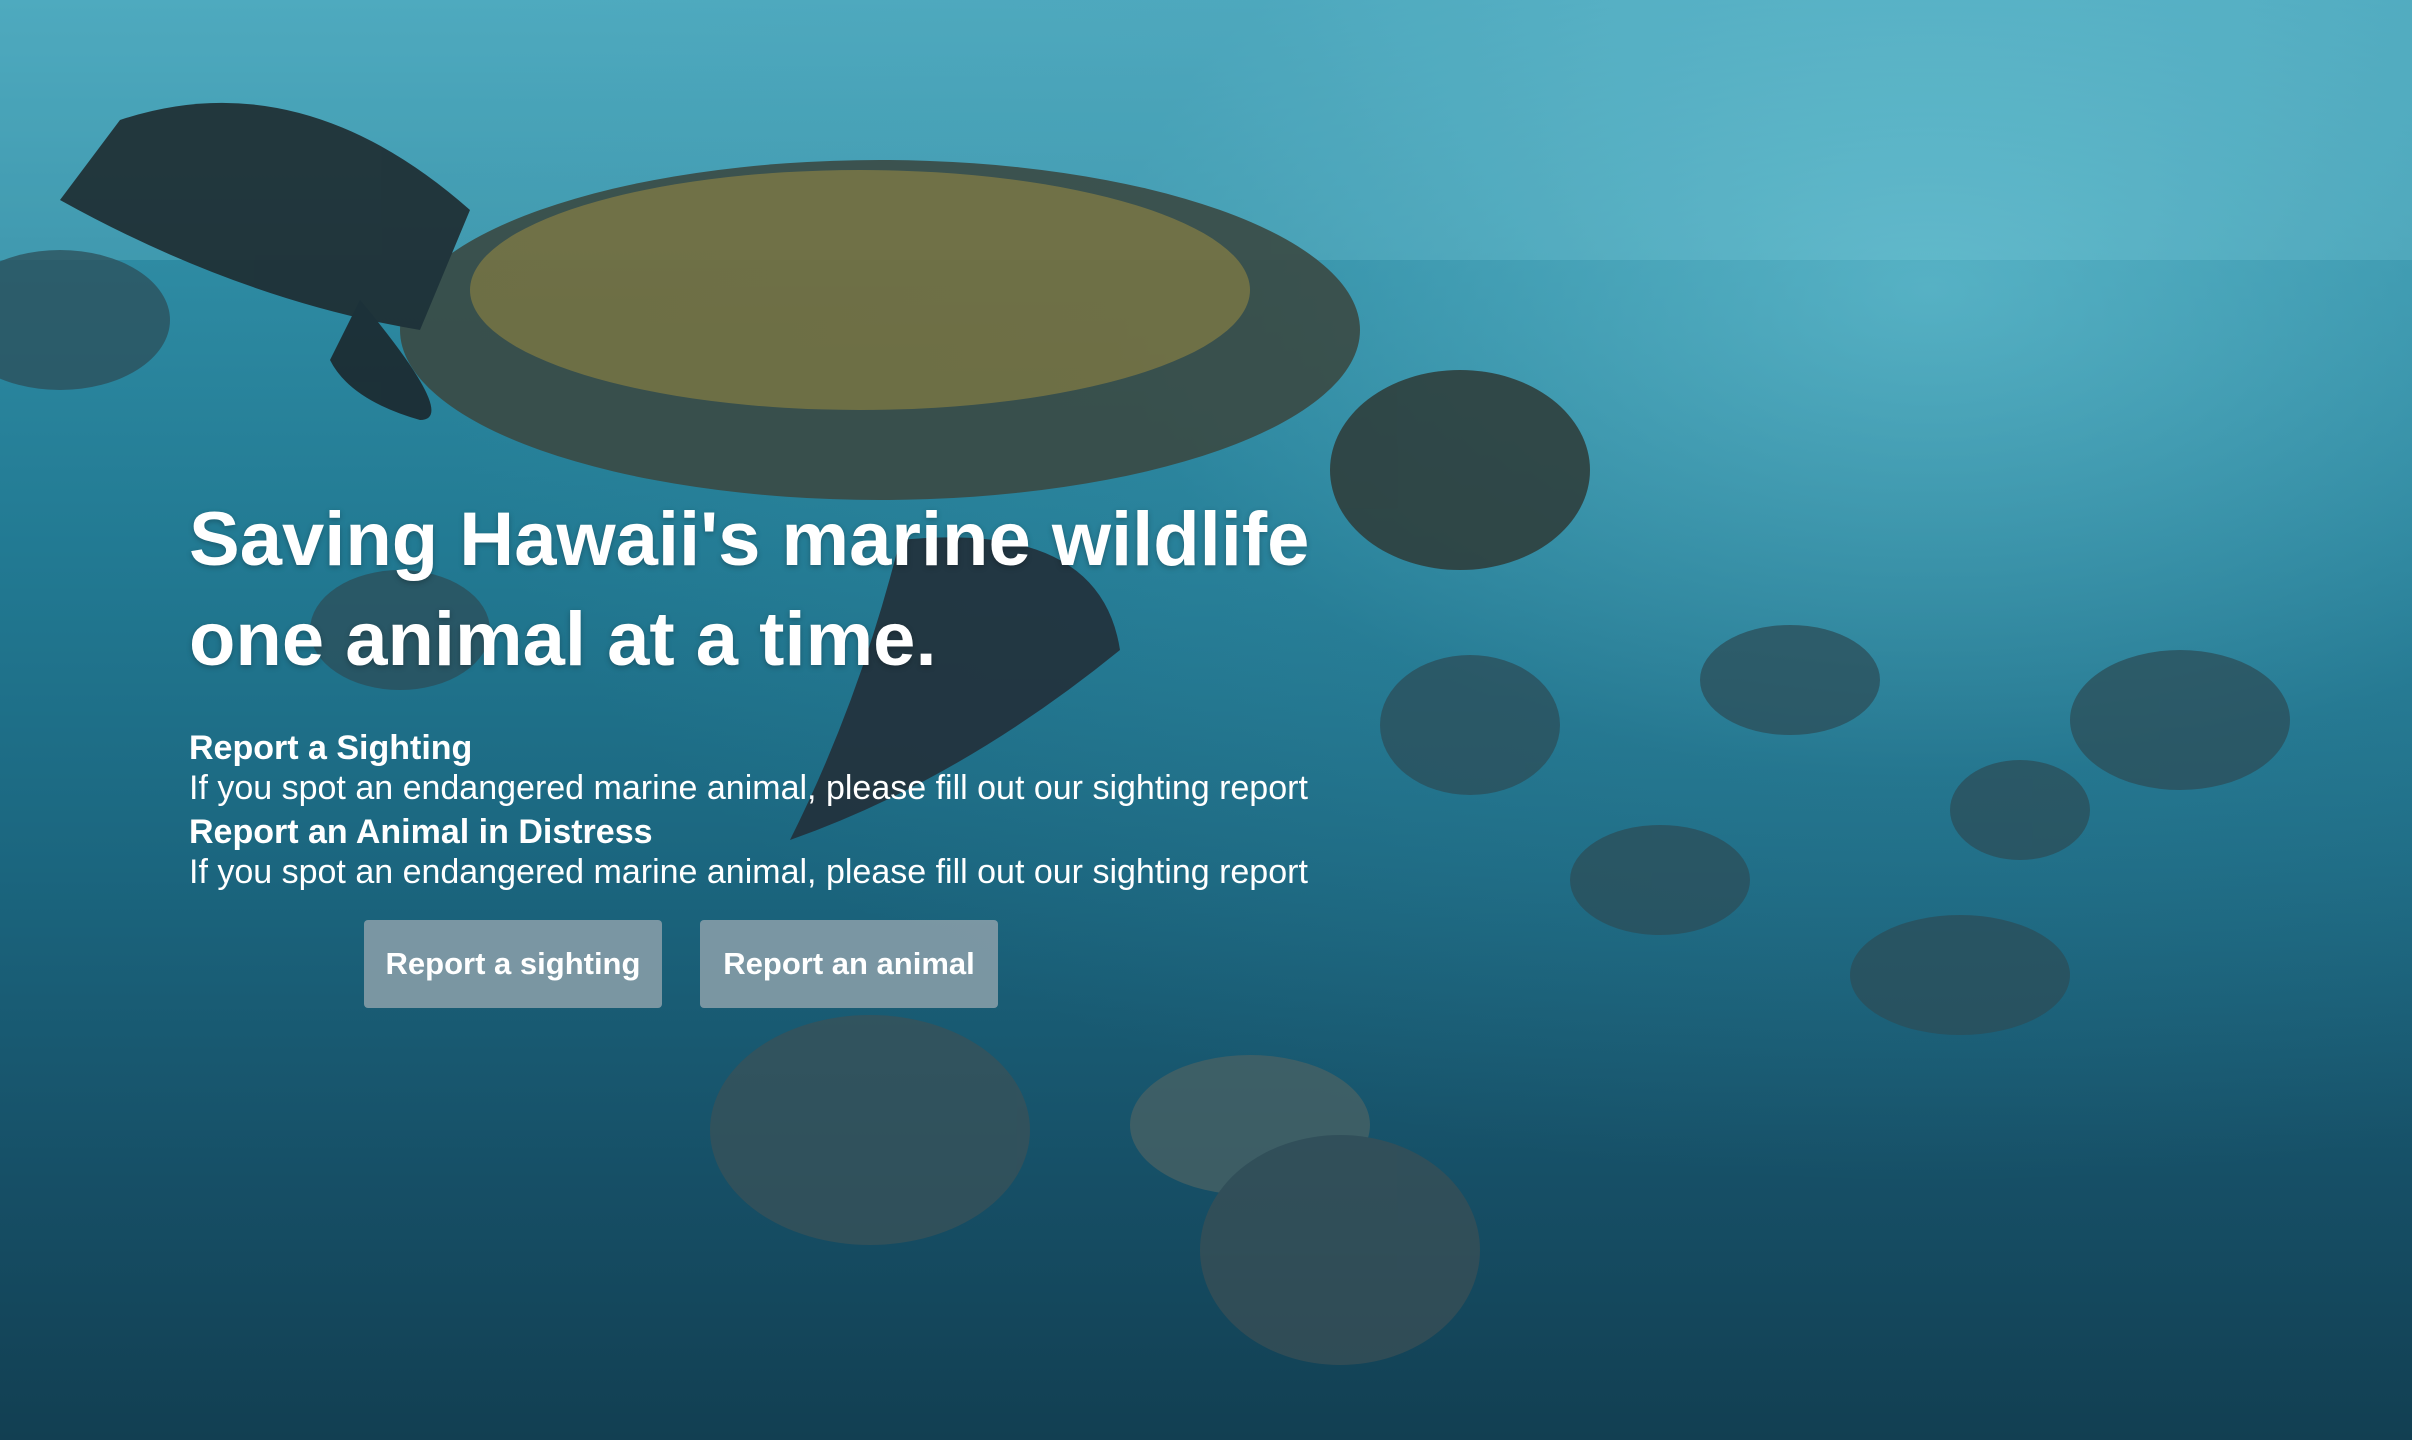 The image size is (2412, 1440). I want to click on report-sighting-button: Report a sighting, so click(513, 964).